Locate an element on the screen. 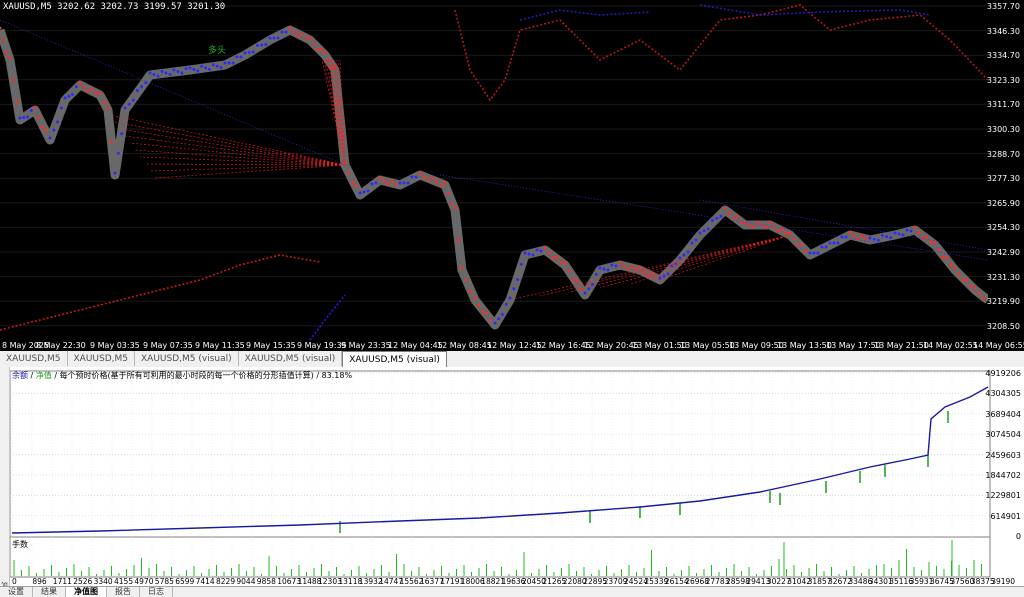 This screenshot has width=1024, height=597. time-tick-label: 14 May 02:55 is located at coordinates (950, 345).